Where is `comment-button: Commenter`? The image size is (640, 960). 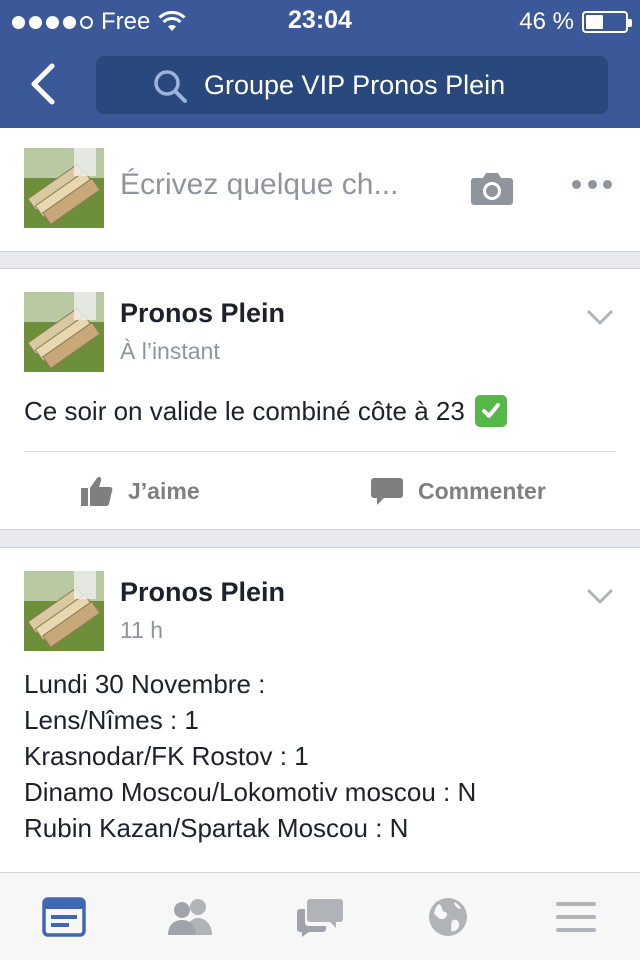 comment-button: Commenter is located at coordinates (458, 491).